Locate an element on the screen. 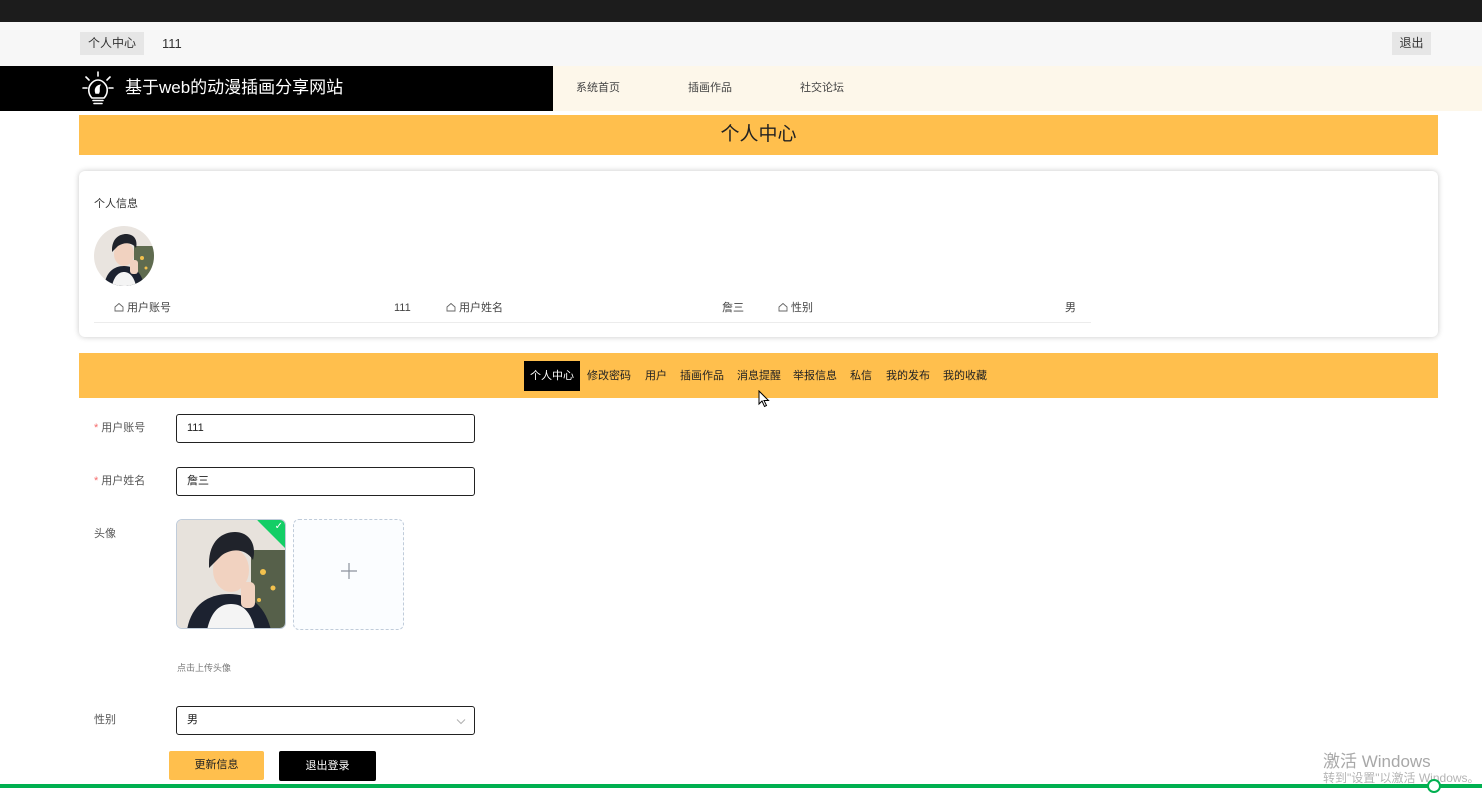 This screenshot has width=1482, height=793. upload-avatar-button is located at coordinates (348, 574).